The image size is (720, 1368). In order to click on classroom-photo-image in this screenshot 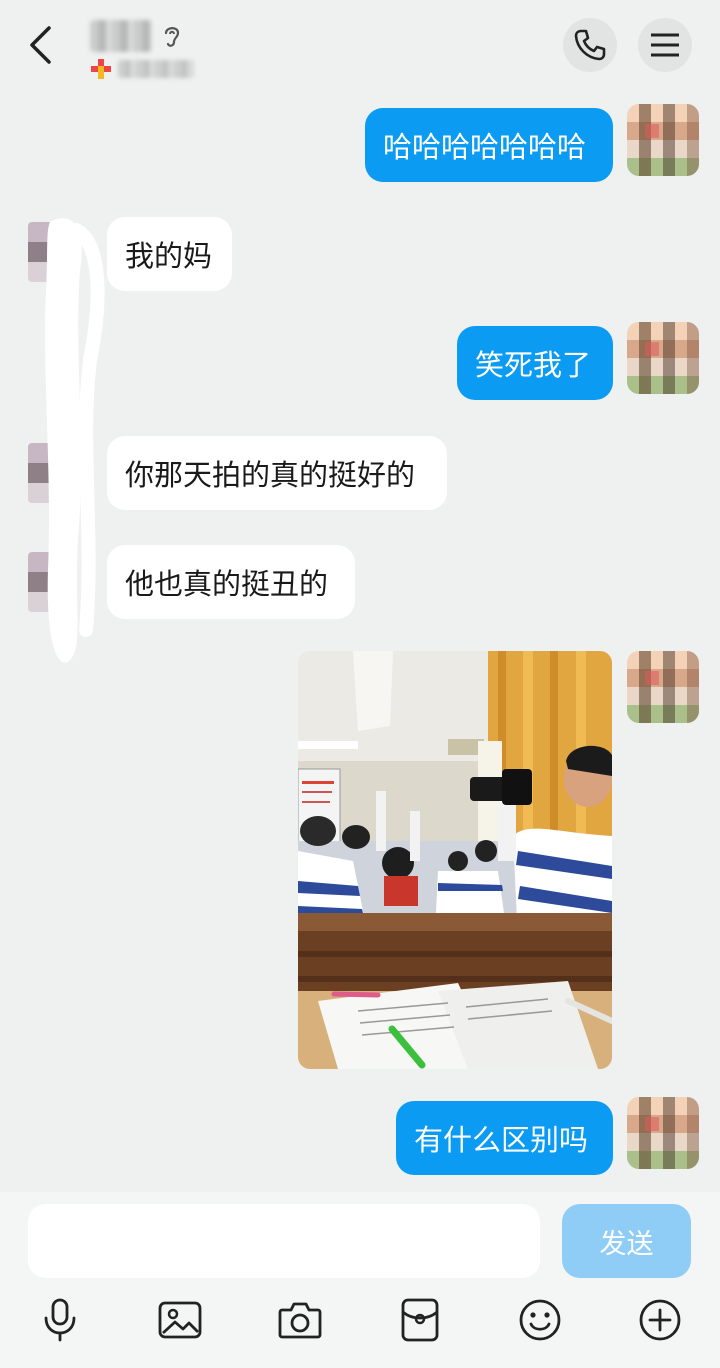, I will do `click(455, 860)`.